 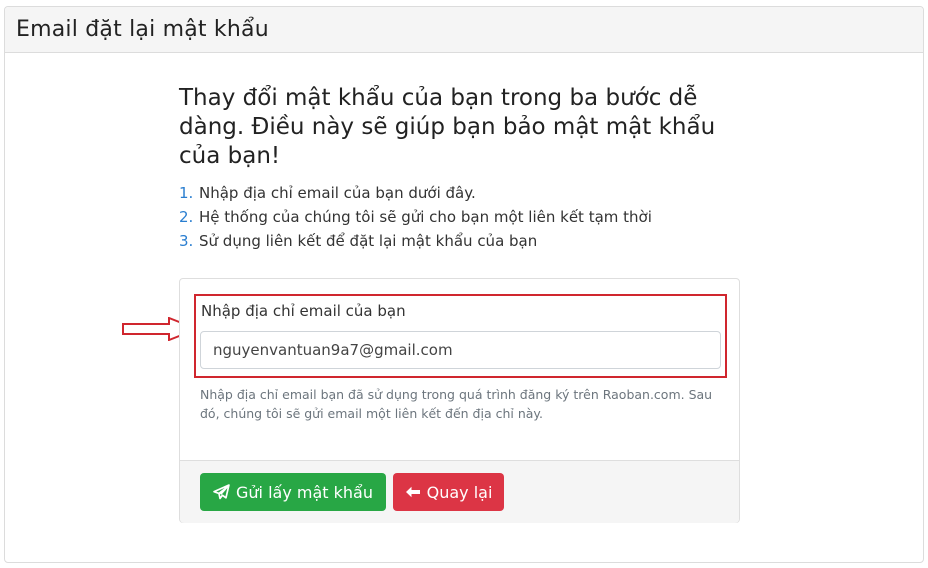 I want to click on back-label: Quay lại, so click(x=459, y=492).